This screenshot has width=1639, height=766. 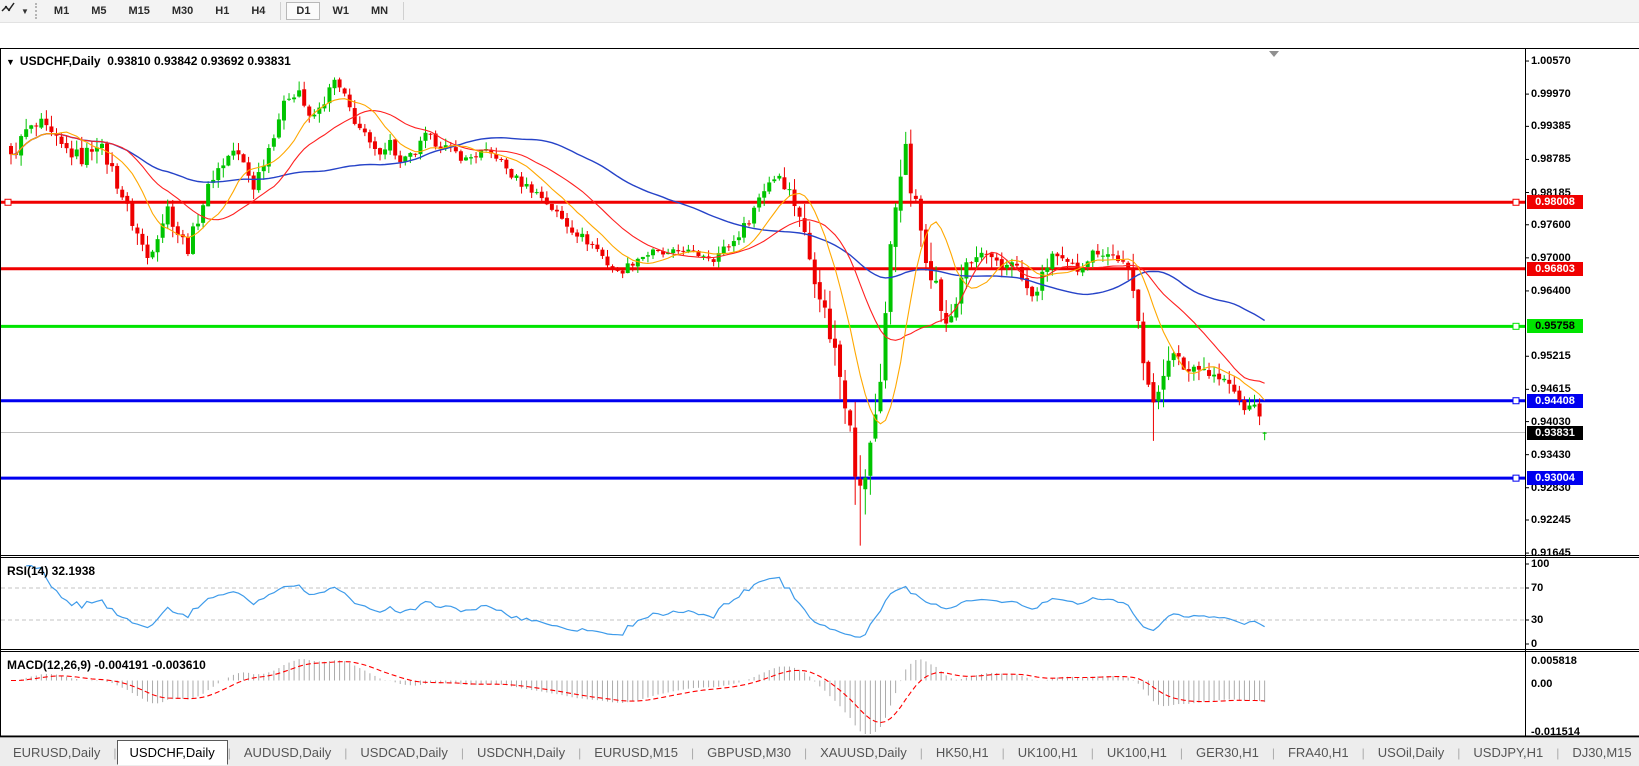 What do you see at coordinates (863, 752) in the screenshot?
I see `chart-tab-xauusd-daily: XAUUSD,Daily` at bounding box center [863, 752].